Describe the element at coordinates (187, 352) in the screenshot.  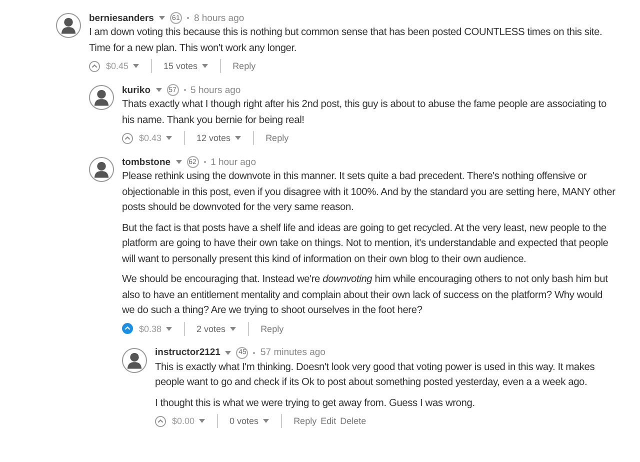
I see `author-name: instructor2121` at that location.